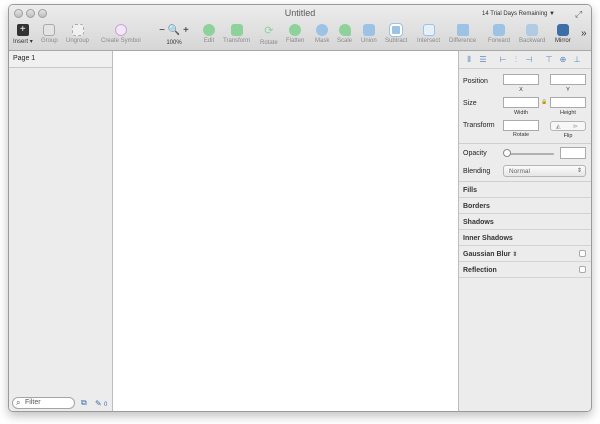 Image resolution: width=600 pixels, height=424 pixels. Describe the element at coordinates (121, 41) in the screenshot. I see `create-symbol-label: Create Symbol` at that location.